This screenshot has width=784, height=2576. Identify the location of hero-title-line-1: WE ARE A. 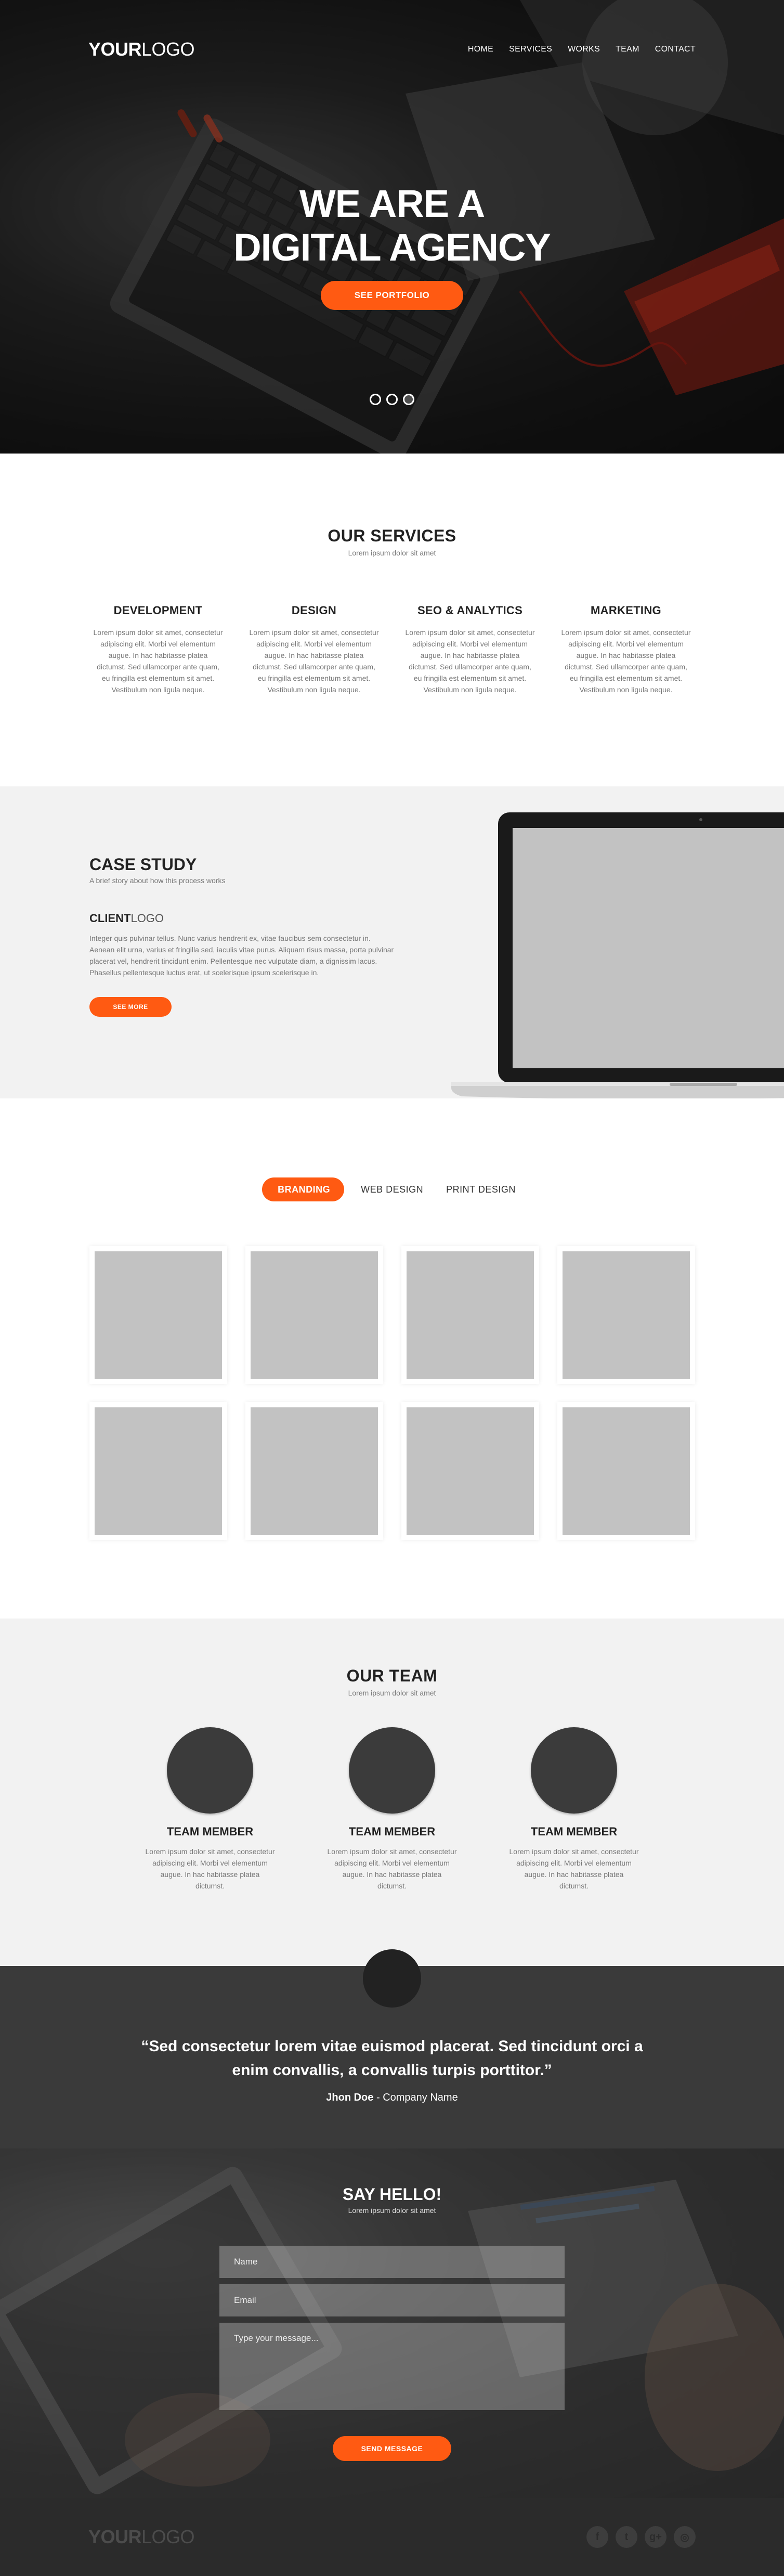
(392, 204).